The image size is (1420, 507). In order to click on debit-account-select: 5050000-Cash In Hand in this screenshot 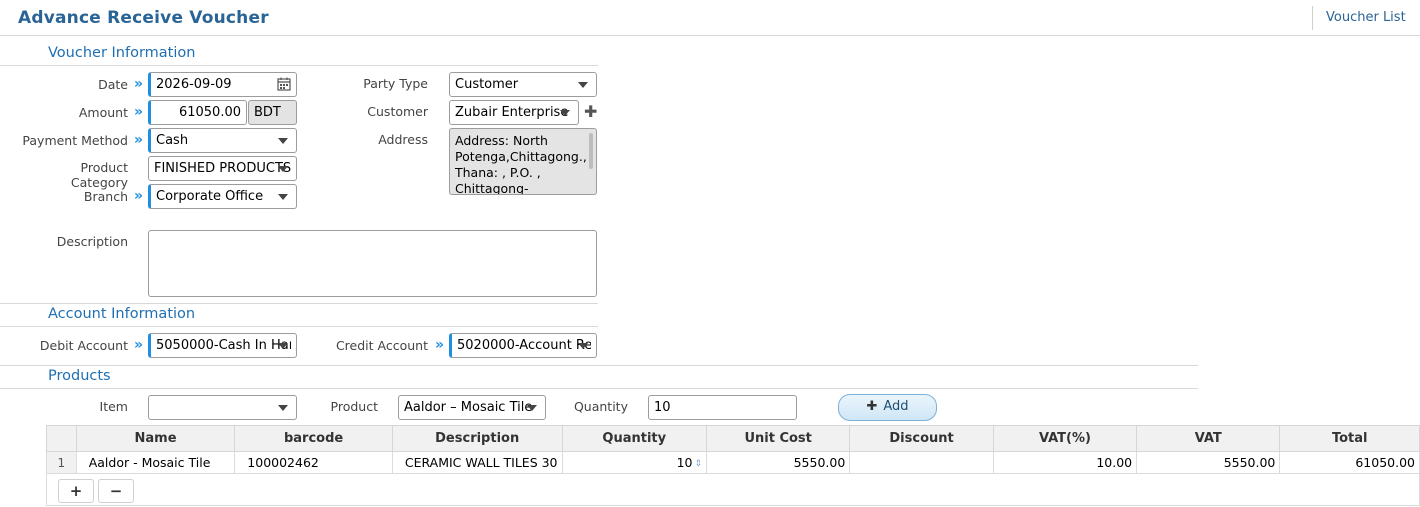, I will do `click(222, 345)`.